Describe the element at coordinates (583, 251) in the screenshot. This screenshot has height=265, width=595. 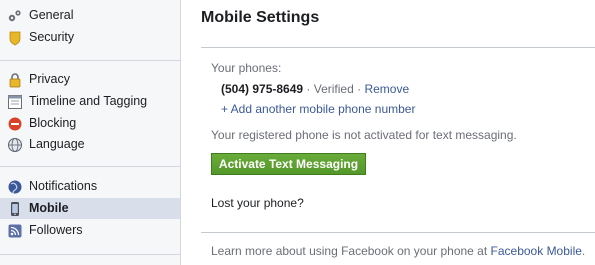
I see `footer-period: .` at that location.